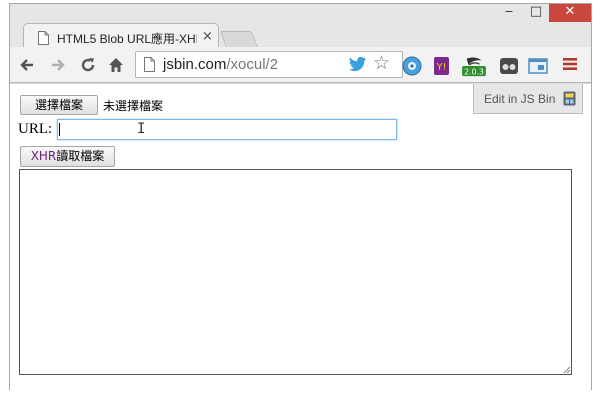  Describe the element at coordinates (141, 129) in the screenshot. I see `ibeam-cursor-icon: I` at that location.